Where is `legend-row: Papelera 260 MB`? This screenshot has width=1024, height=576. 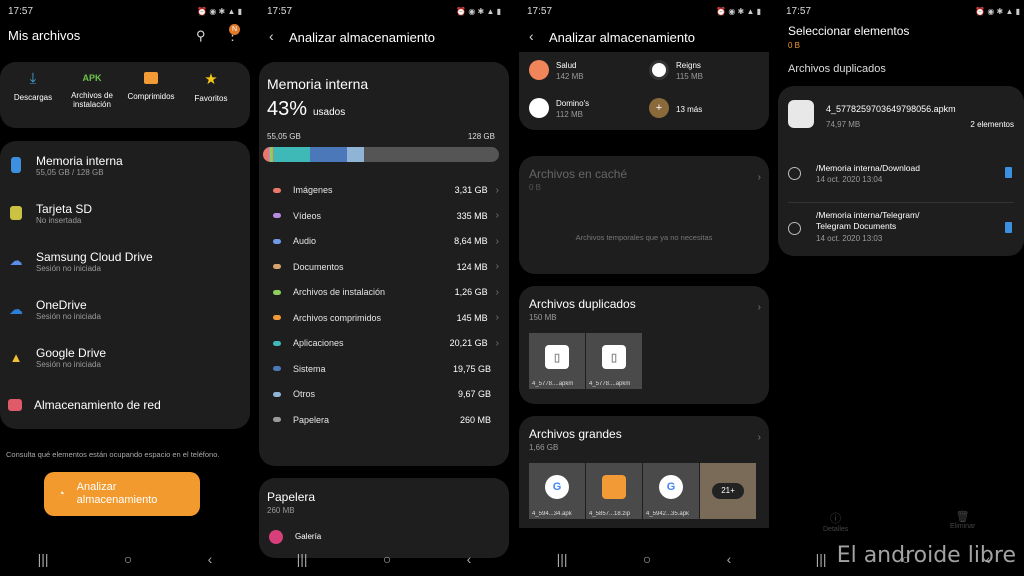 legend-row: Papelera 260 MB is located at coordinates (386, 420).